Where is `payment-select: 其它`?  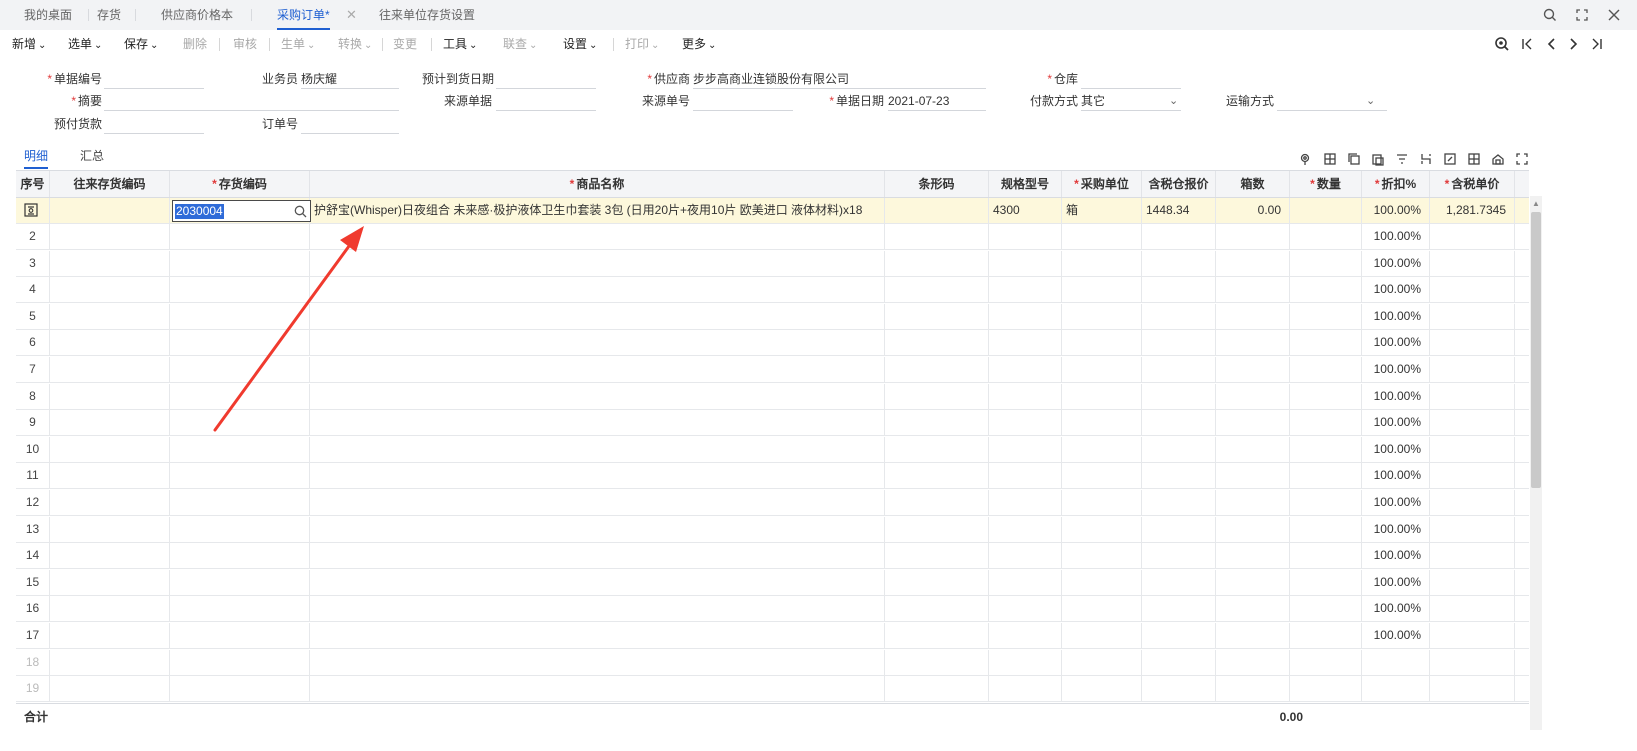 payment-select: 其它 is located at coordinates (1131, 101).